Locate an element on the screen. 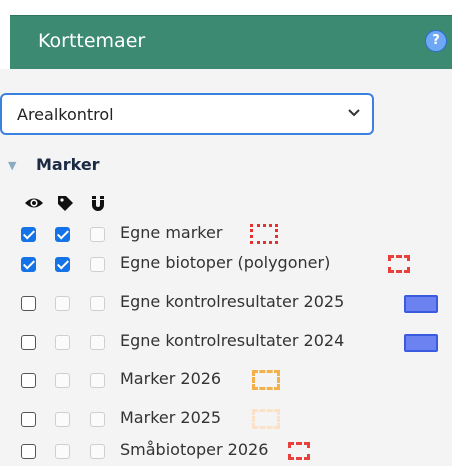 The width and height of the screenshot is (452, 466). layer-label: Marker 2025 is located at coordinates (171, 417).